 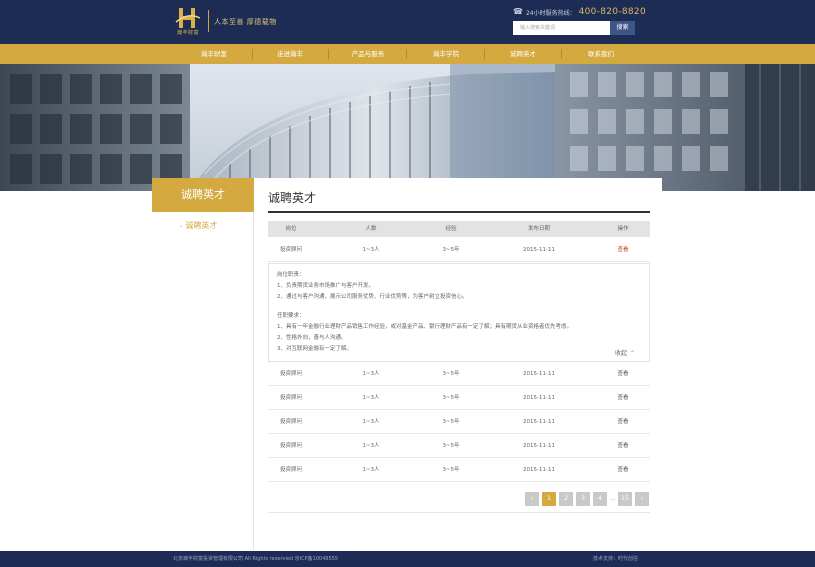 What do you see at coordinates (625, 499) in the screenshot?
I see `page-button: 15` at bounding box center [625, 499].